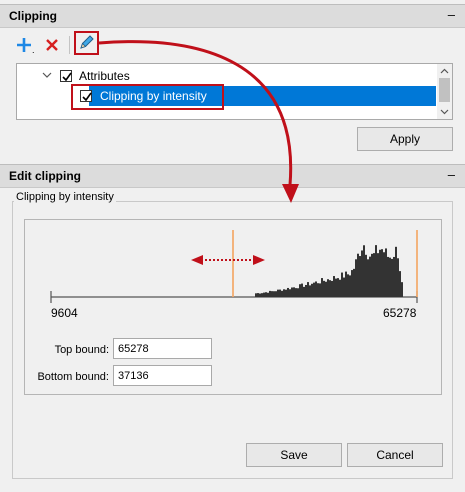 The width and height of the screenshot is (465, 492). What do you see at coordinates (451, 174) in the screenshot?
I see `edit-clipping-collapse-button: –` at bounding box center [451, 174].